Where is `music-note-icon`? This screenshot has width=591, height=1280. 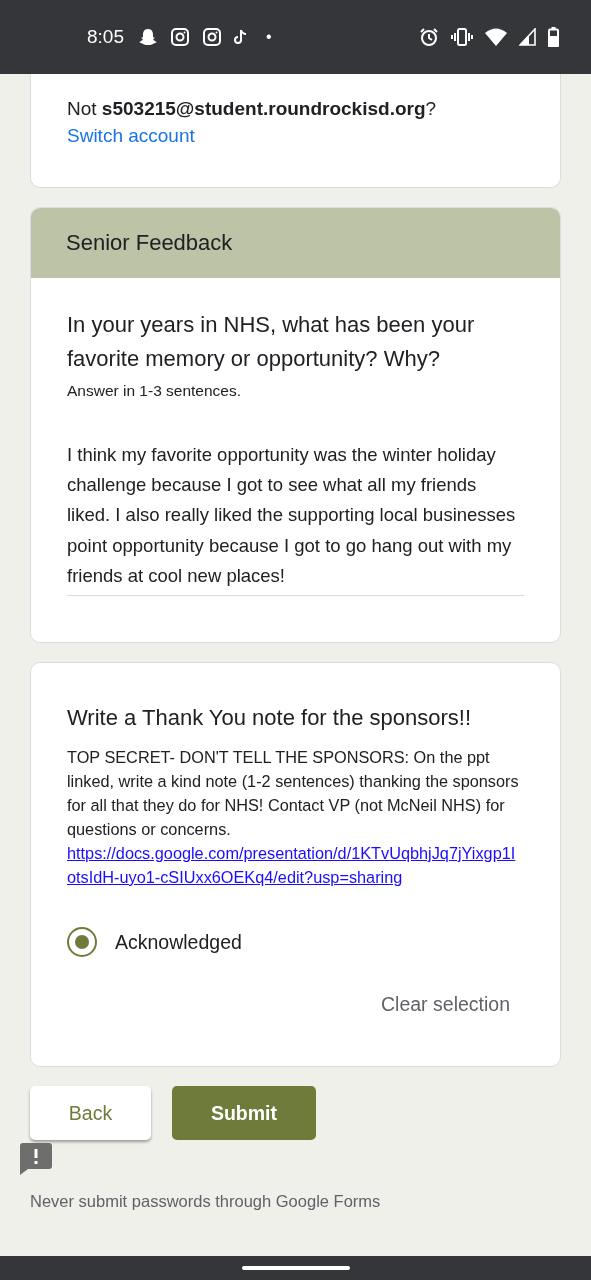
music-note-icon is located at coordinates (241, 37).